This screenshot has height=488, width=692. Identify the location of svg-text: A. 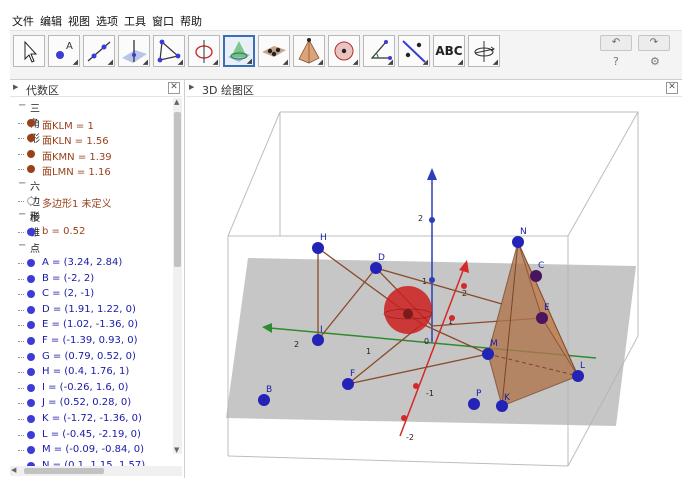
(69, 46).